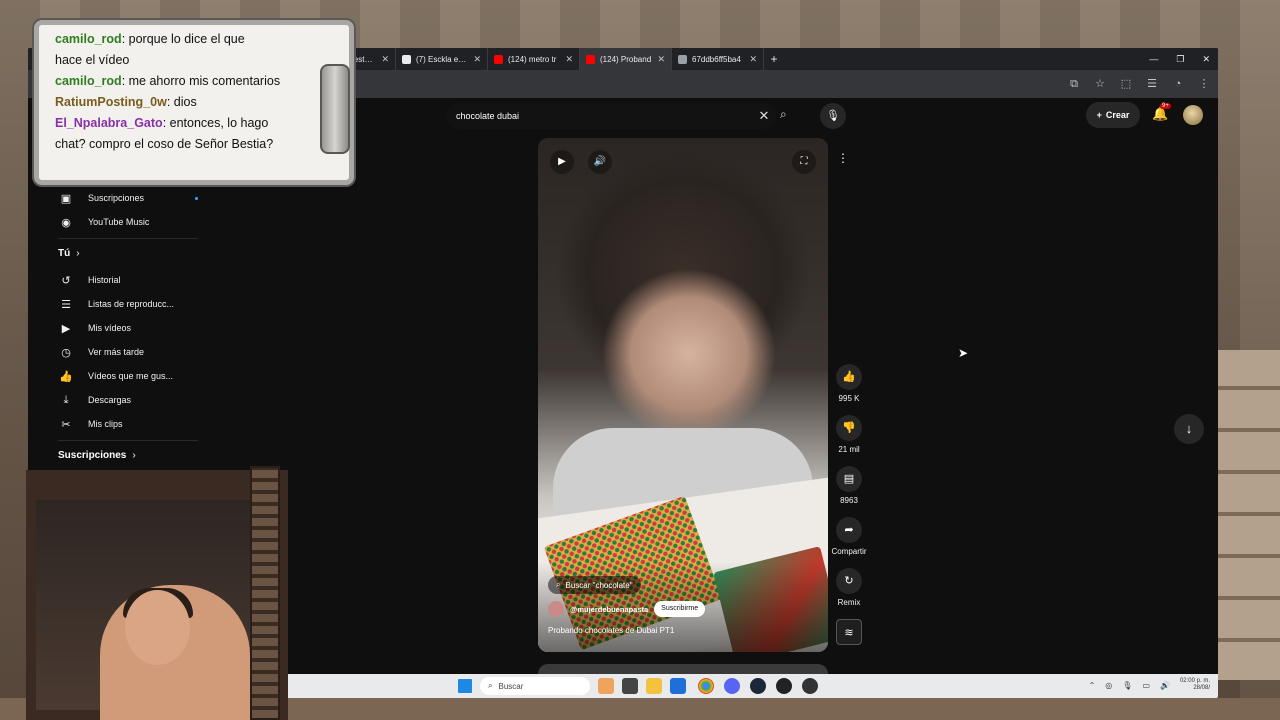 The image size is (1280, 720). Describe the element at coordinates (678, 686) in the screenshot. I see `store-icon` at that location.